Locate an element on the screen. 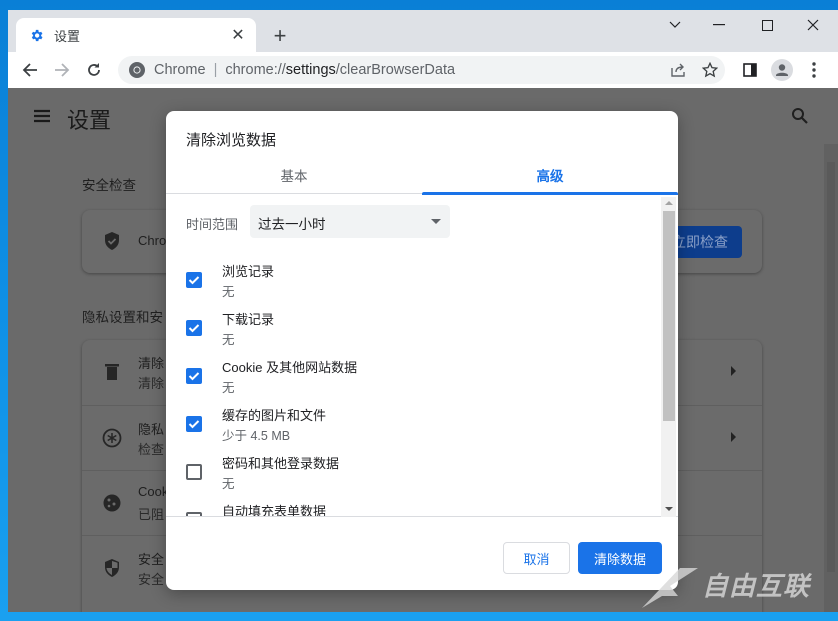  row-subtitle: 已阻 is located at coordinates (151, 514).